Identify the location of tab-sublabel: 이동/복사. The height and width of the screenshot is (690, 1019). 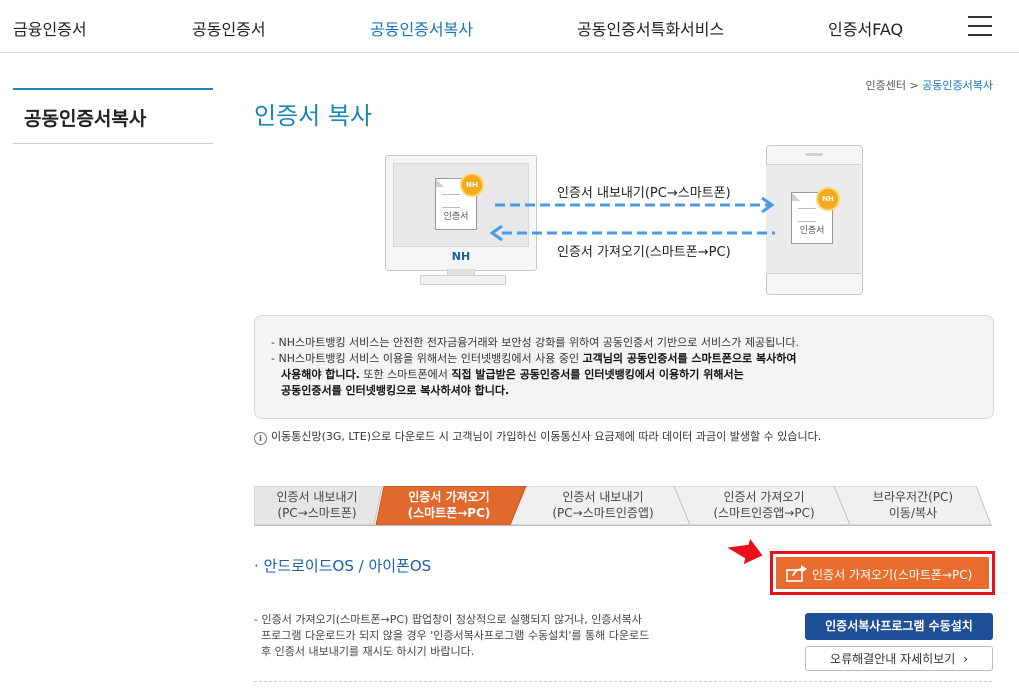
(913, 513).